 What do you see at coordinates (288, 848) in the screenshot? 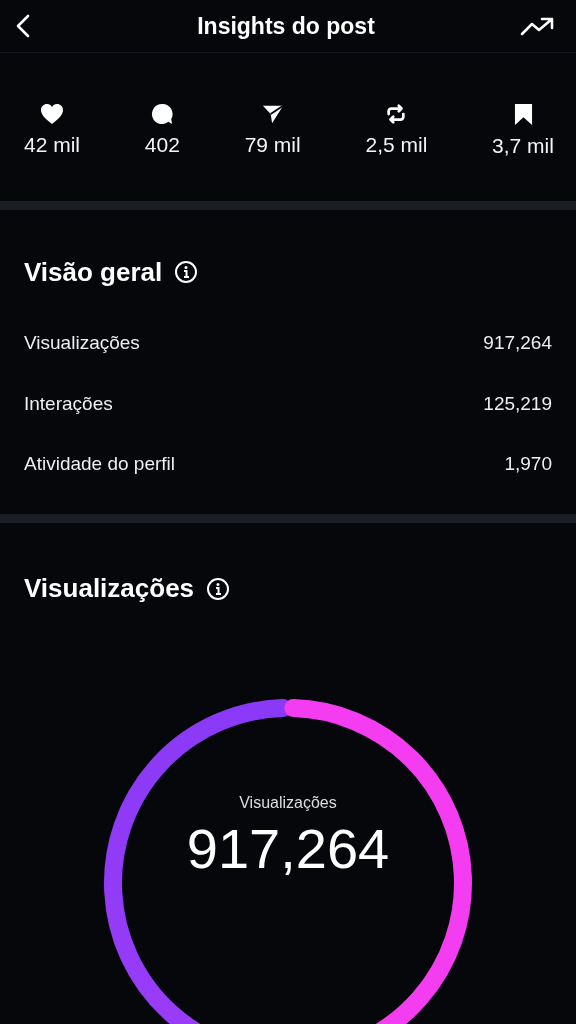
I see `chart-total: 917,264` at bounding box center [288, 848].